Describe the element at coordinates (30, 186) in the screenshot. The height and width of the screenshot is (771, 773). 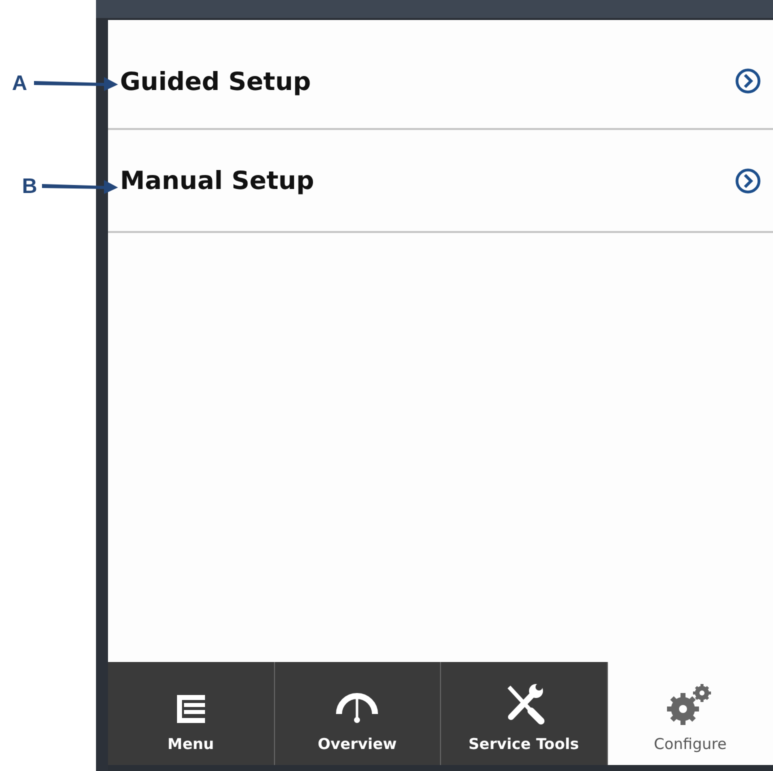
I see `callout-label: B` at that location.